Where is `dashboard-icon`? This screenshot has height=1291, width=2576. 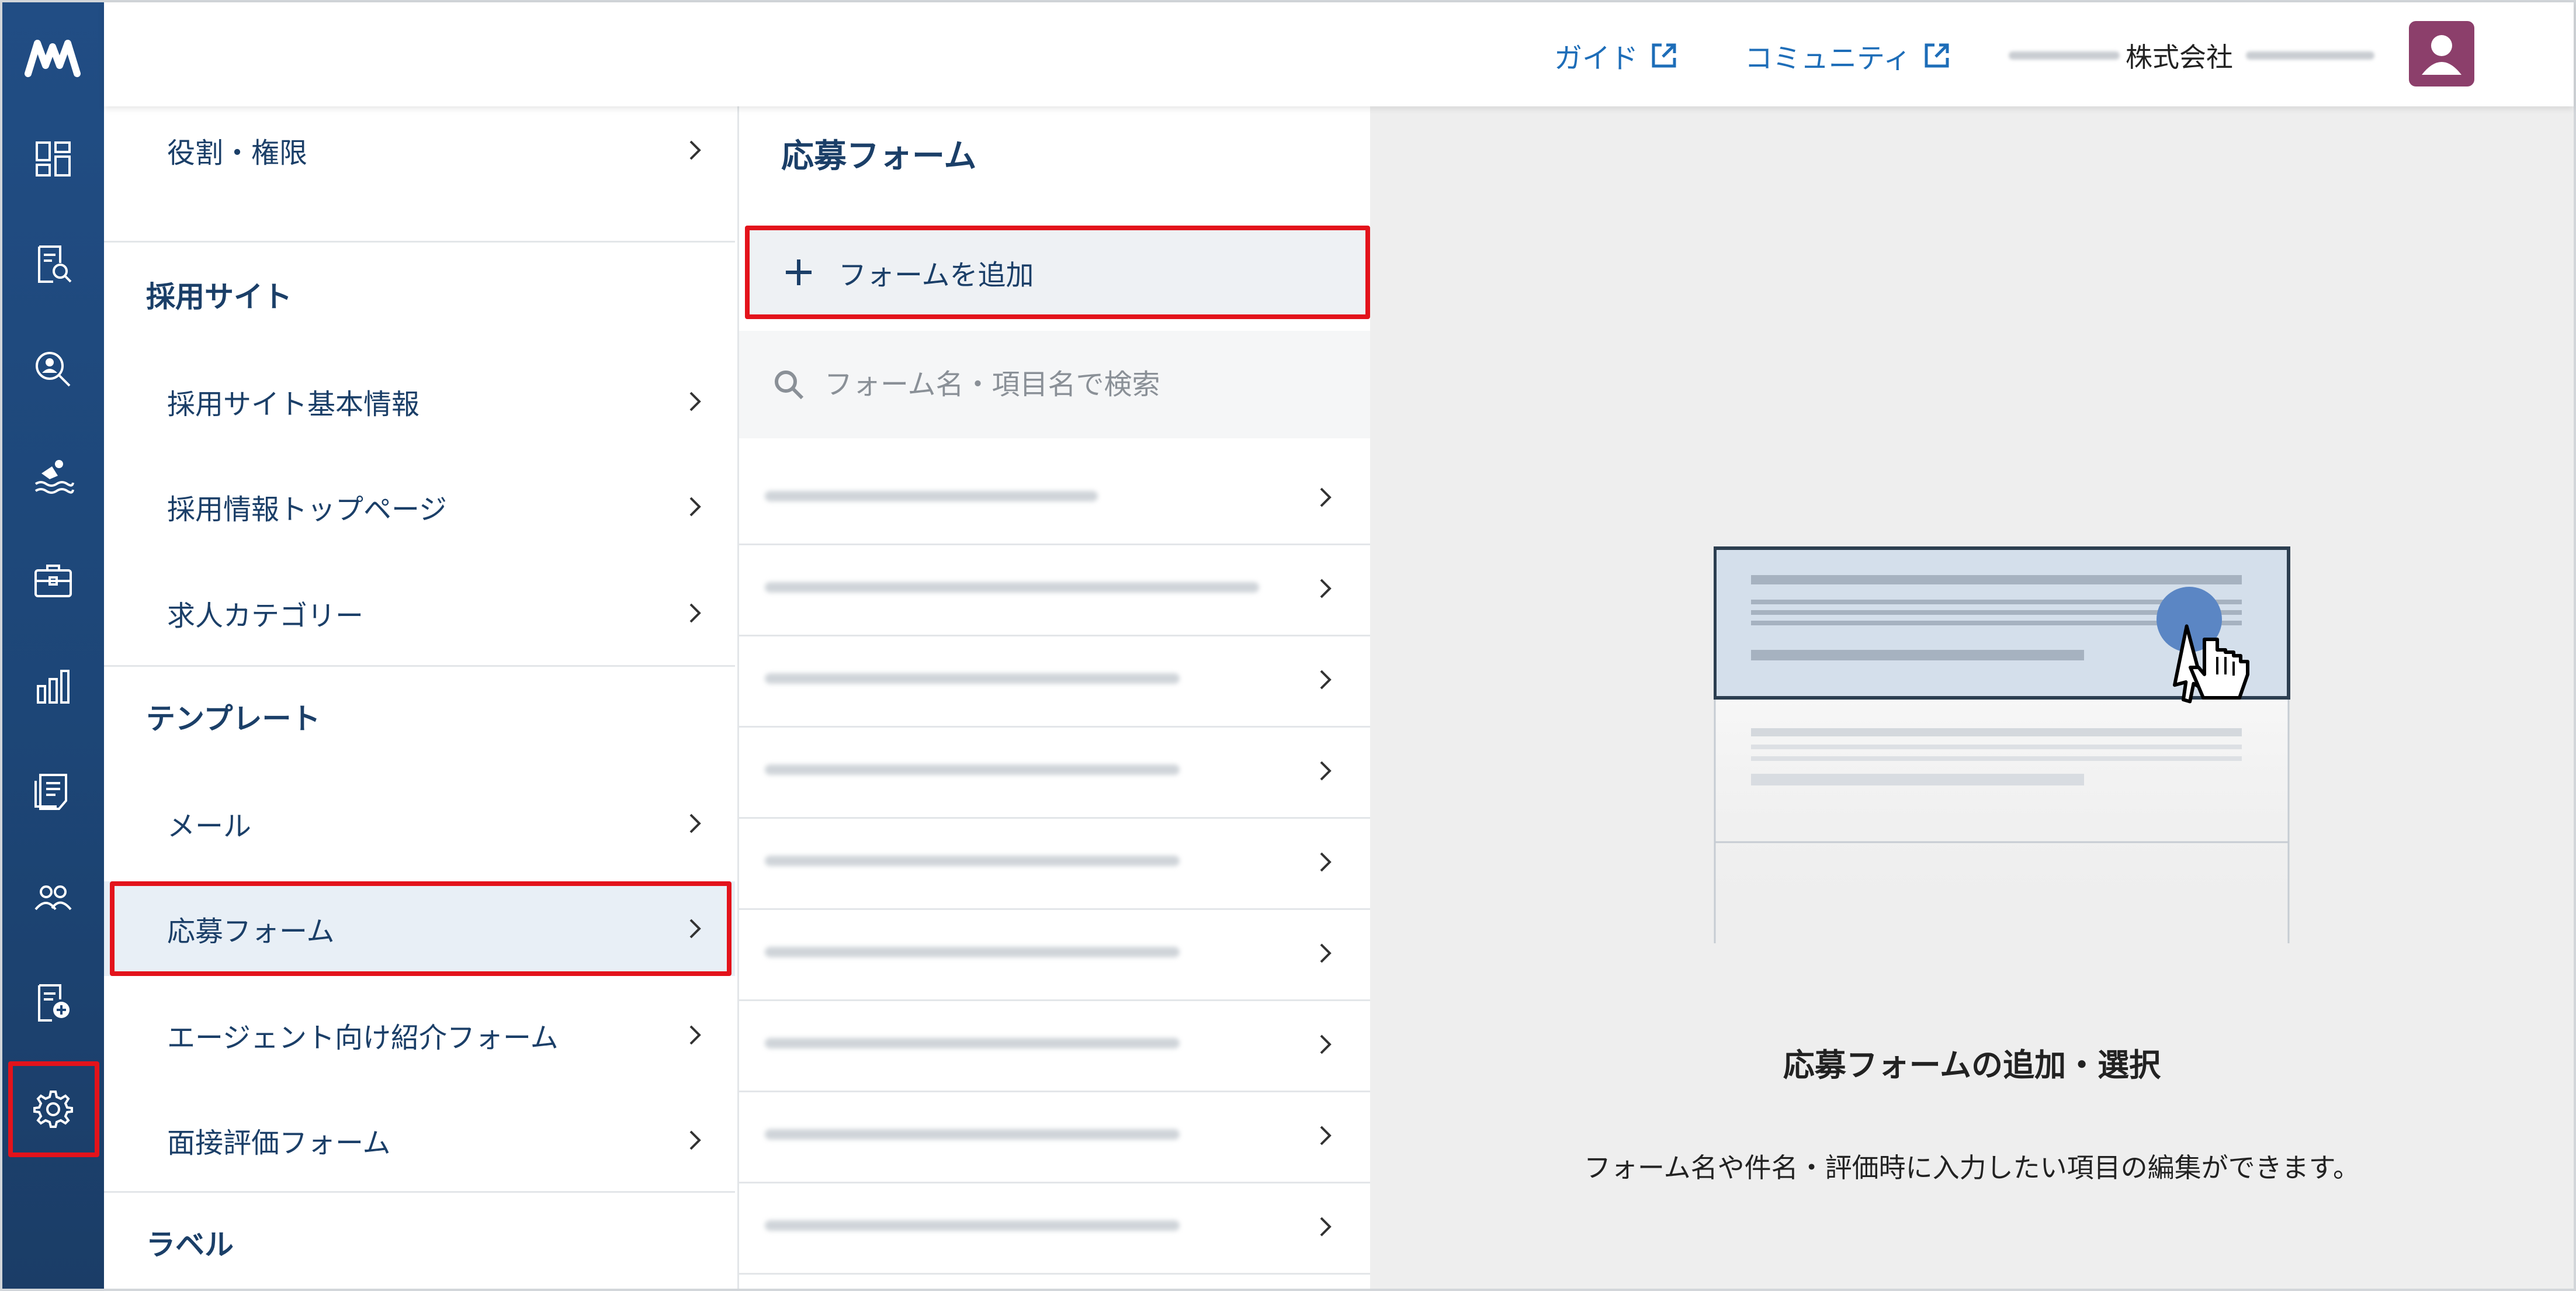 dashboard-icon is located at coordinates (53, 159).